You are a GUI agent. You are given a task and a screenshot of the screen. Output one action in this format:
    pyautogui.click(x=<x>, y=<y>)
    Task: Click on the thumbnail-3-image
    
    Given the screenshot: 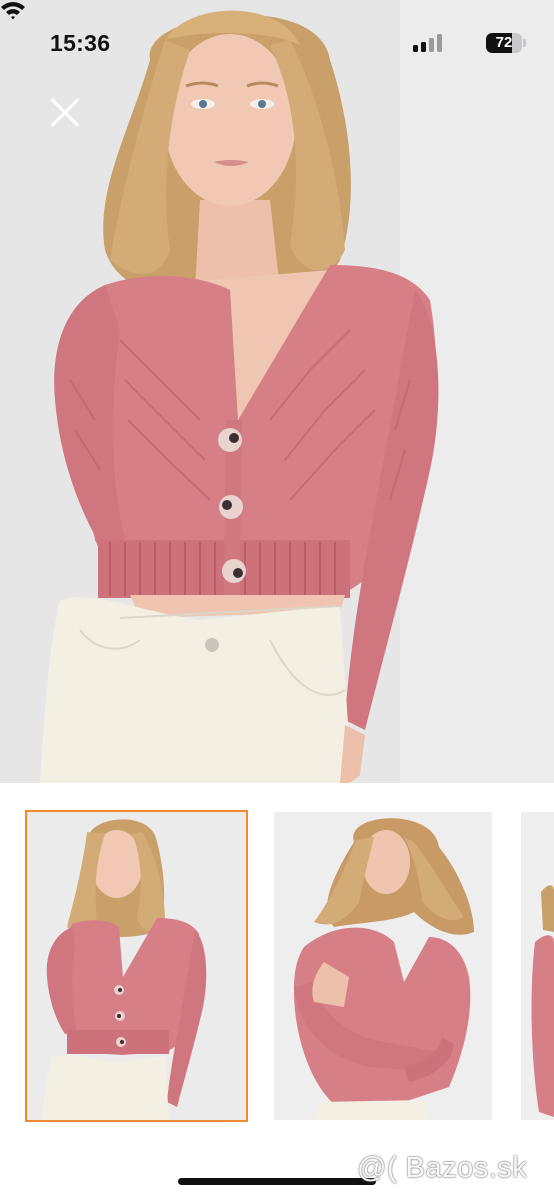 What is the action you would take?
    pyautogui.click(x=537, y=966)
    